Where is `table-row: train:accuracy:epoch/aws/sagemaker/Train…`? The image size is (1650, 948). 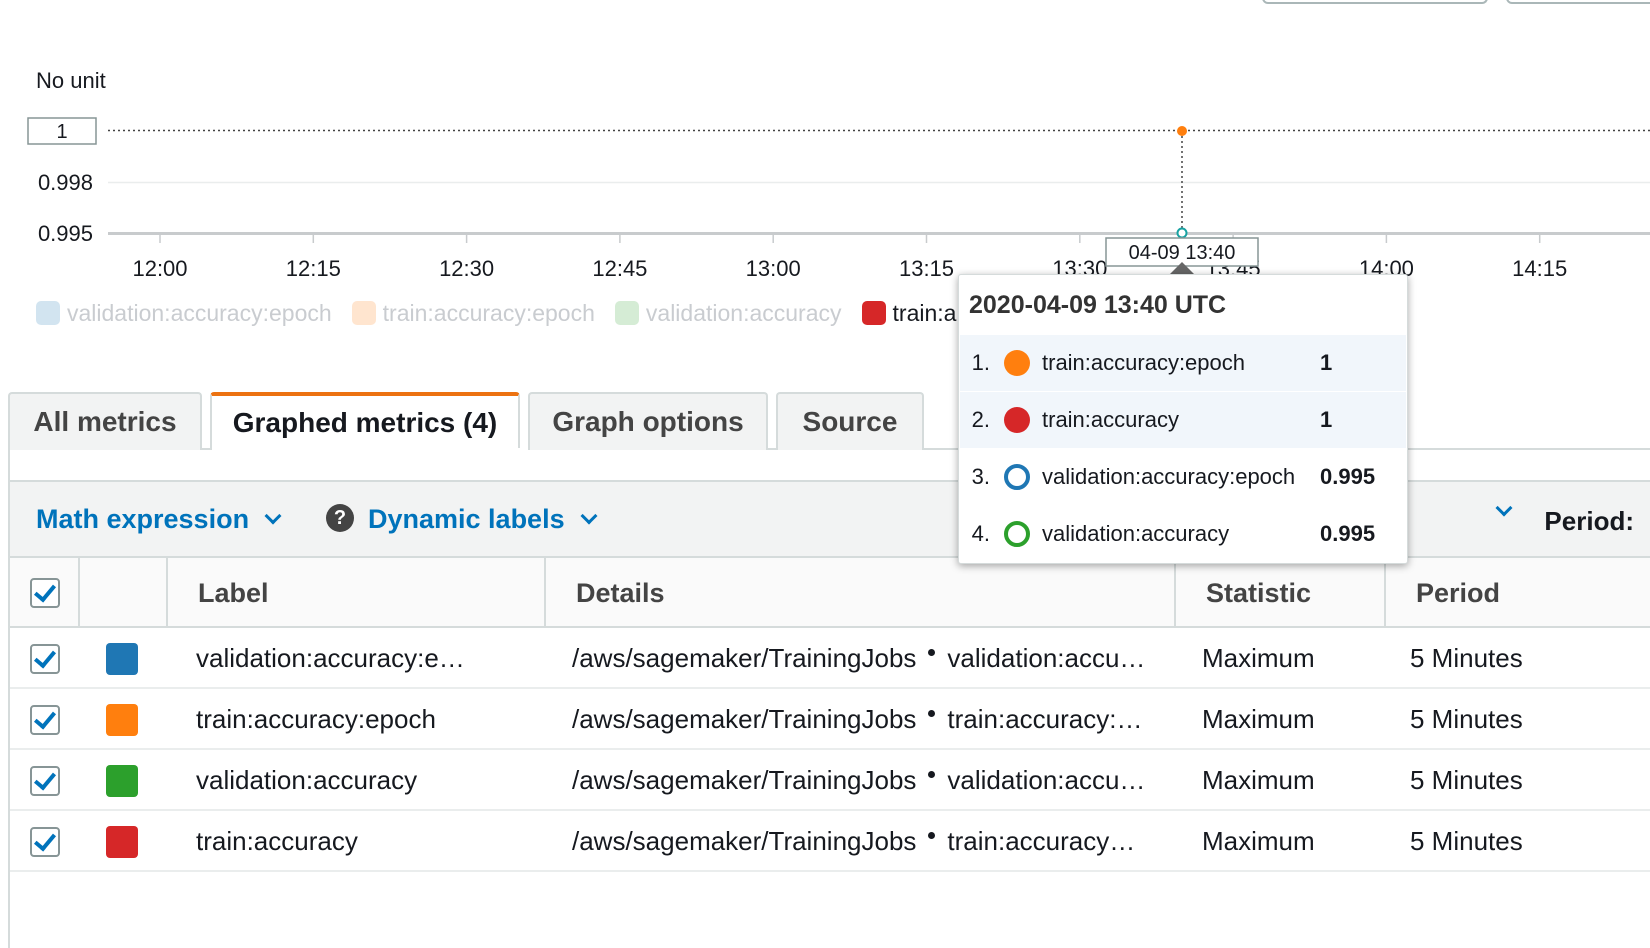
table-row: train:accuracy:epoch/aws/sagemaker/Train… is located at coordinates (830, 719).